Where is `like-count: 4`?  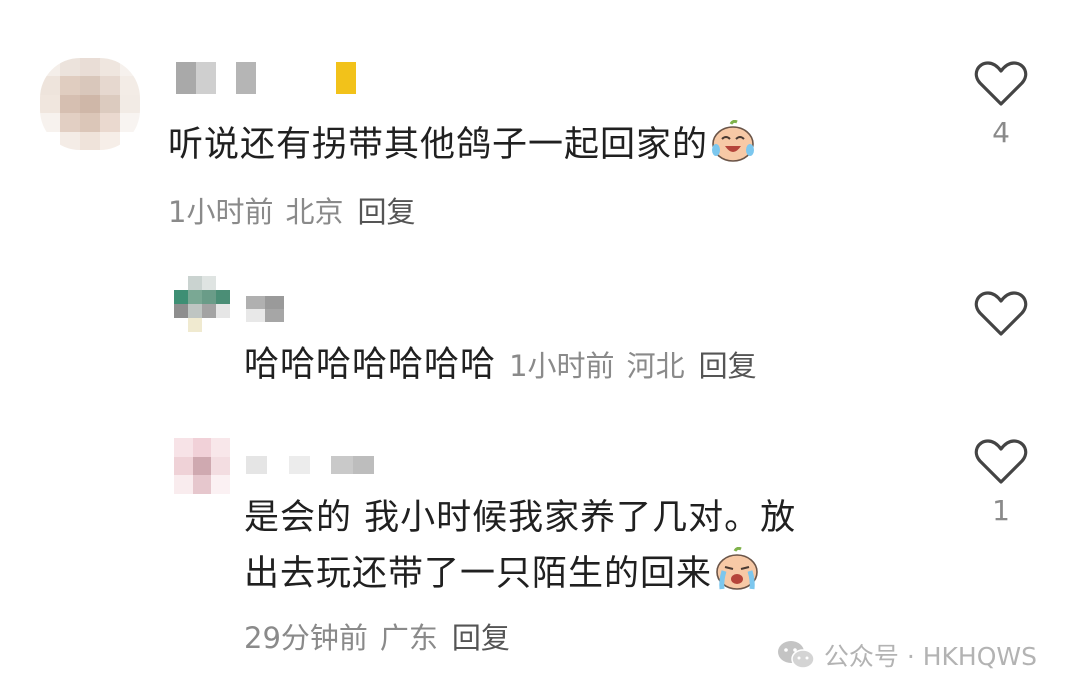 like-count: 4 is located at coordinates (1001, 132).